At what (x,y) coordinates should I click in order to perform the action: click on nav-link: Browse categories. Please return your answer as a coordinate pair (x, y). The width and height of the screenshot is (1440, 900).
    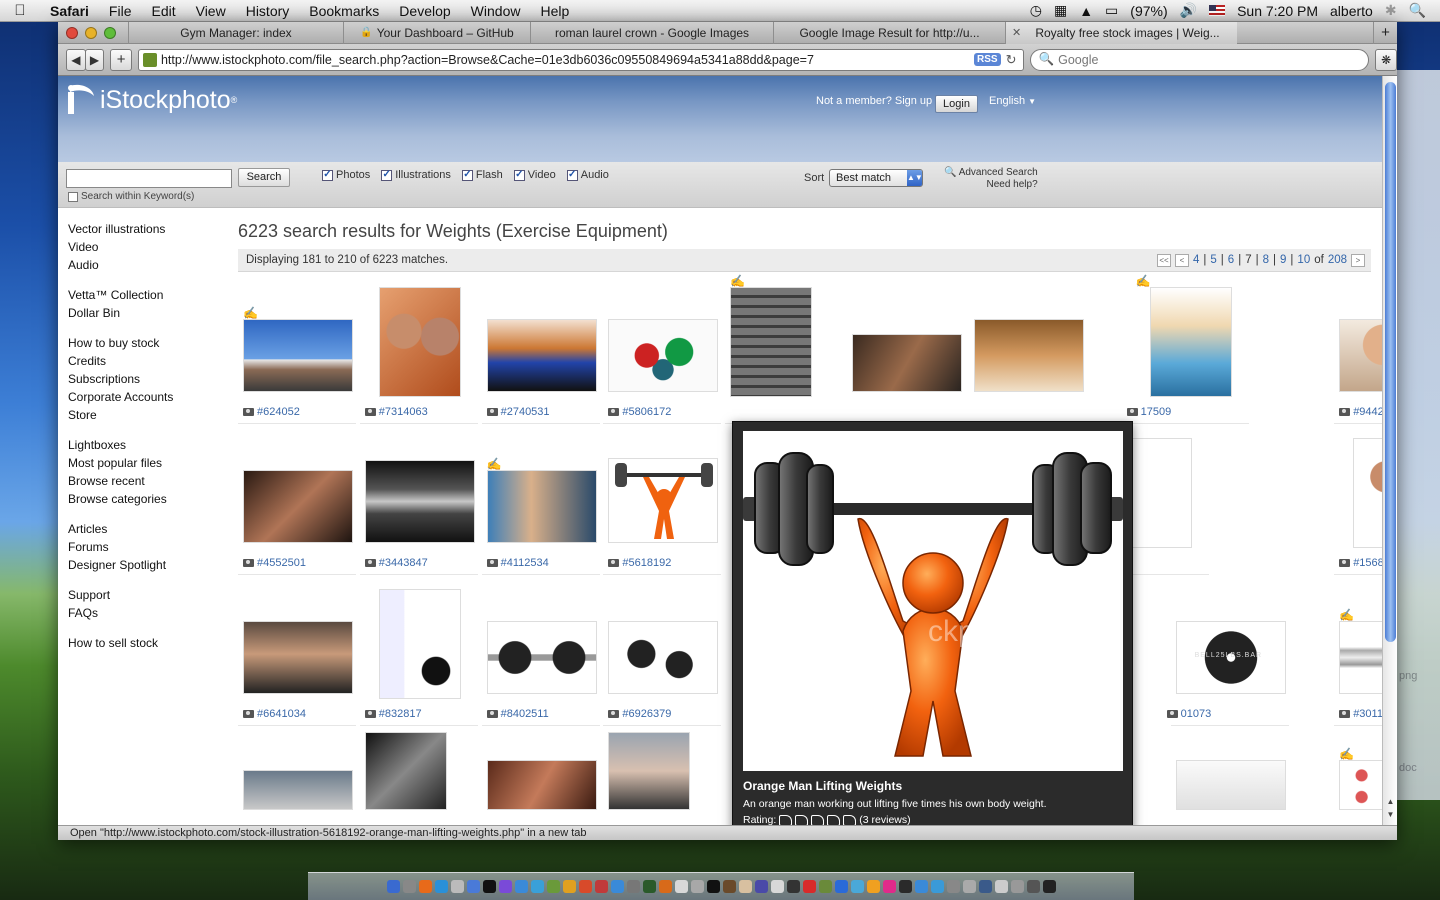
    Looking at the image, I should click on (120, 499).